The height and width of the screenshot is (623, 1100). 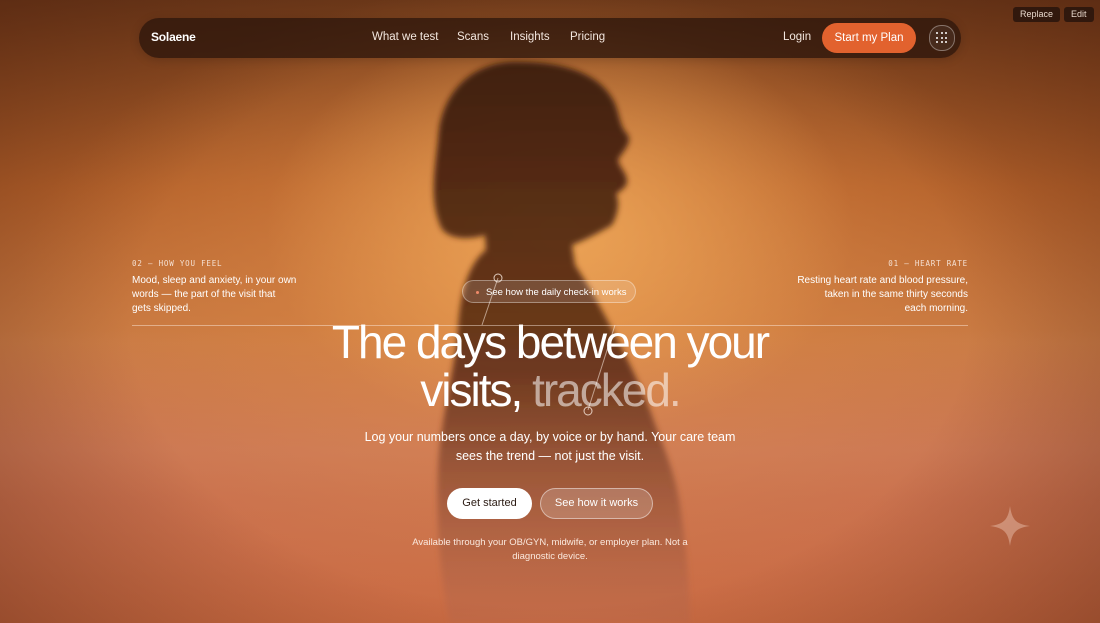 What do you see at coordinates (1079, 14) in the screenshot?
I see `edit-button: Edit` at bounding box center [1079, 14].